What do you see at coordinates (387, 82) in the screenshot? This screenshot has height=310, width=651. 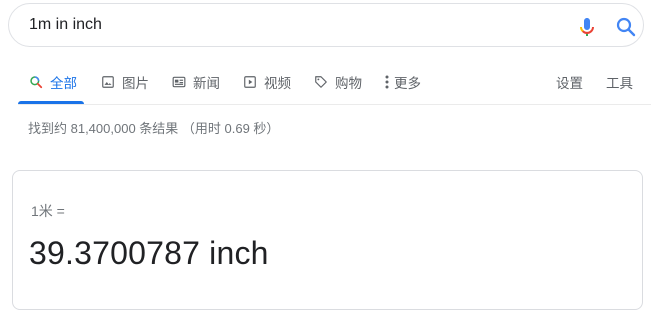 I see `more-vert-icon` at bounding box center [387, 82].